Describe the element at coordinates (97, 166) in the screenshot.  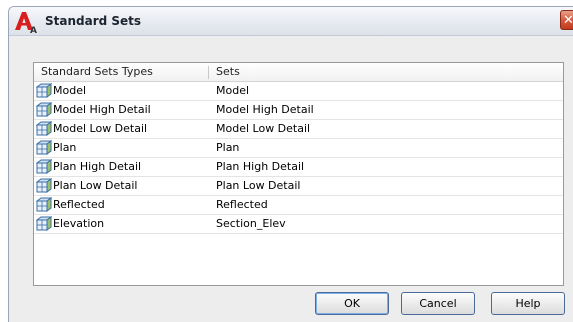
I see `cell-standard-set-type: Plan High Detail` at that location.